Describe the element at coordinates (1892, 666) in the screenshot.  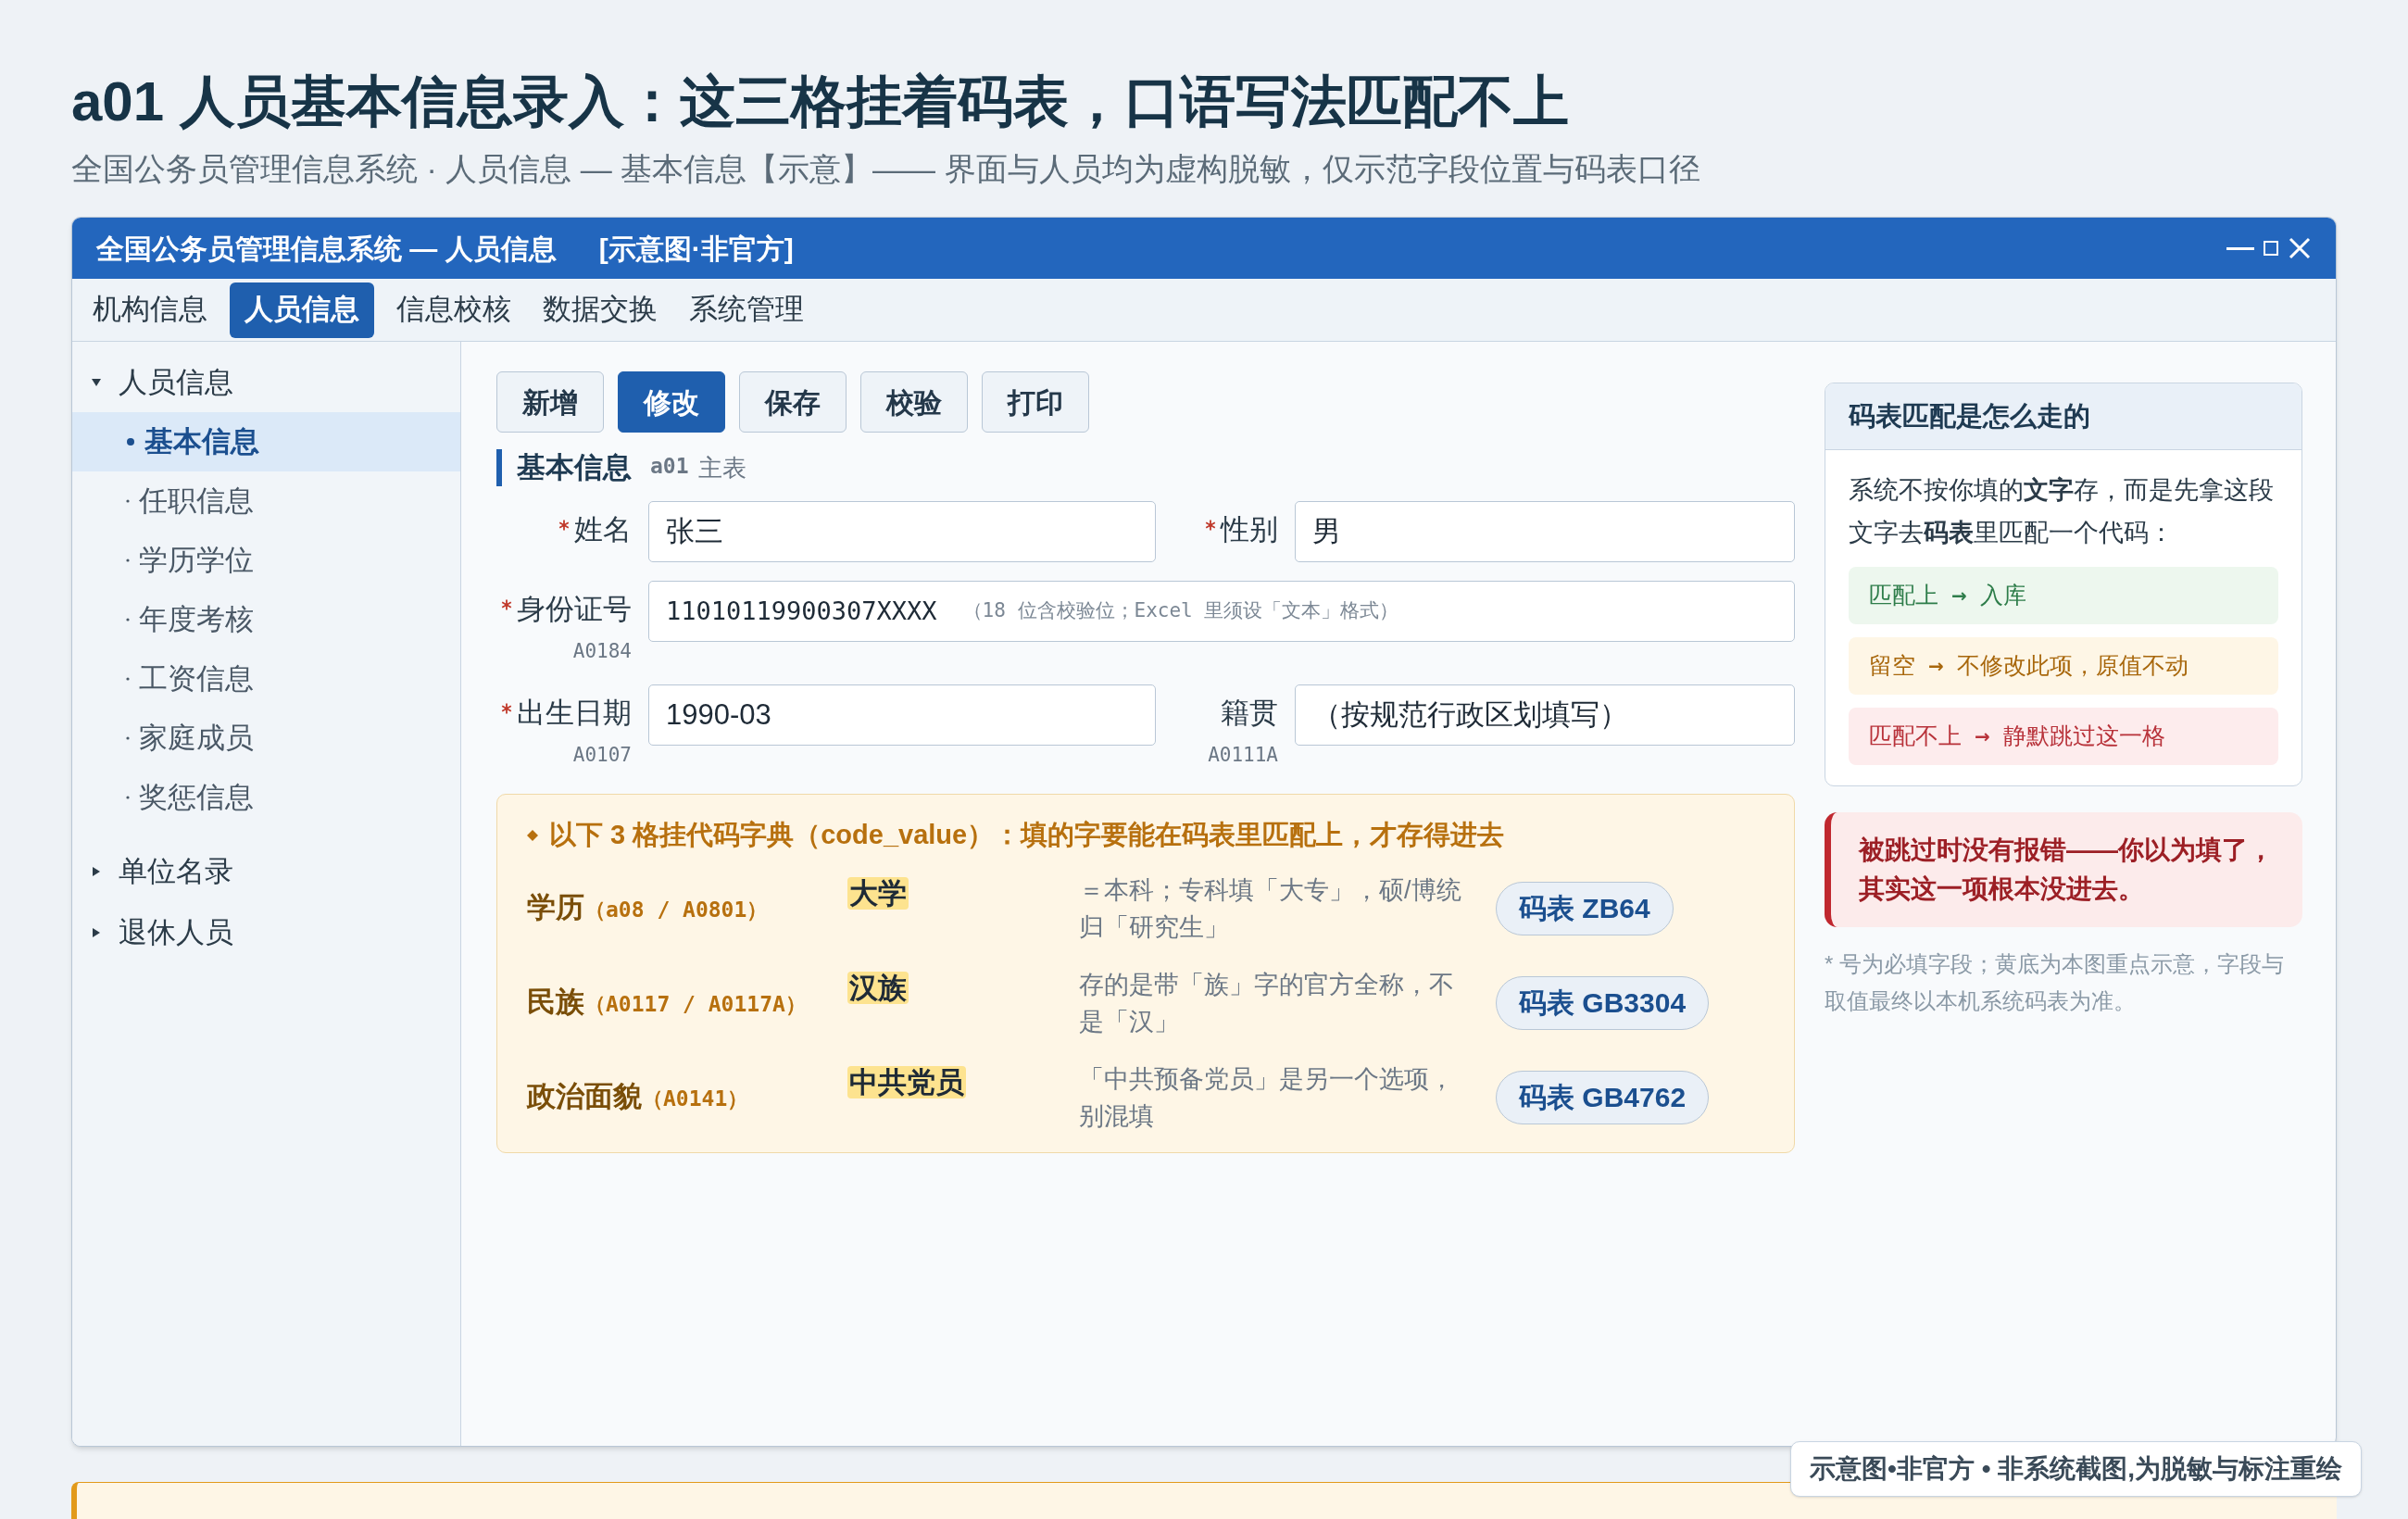
I see `flow-source: 留空` at that location.